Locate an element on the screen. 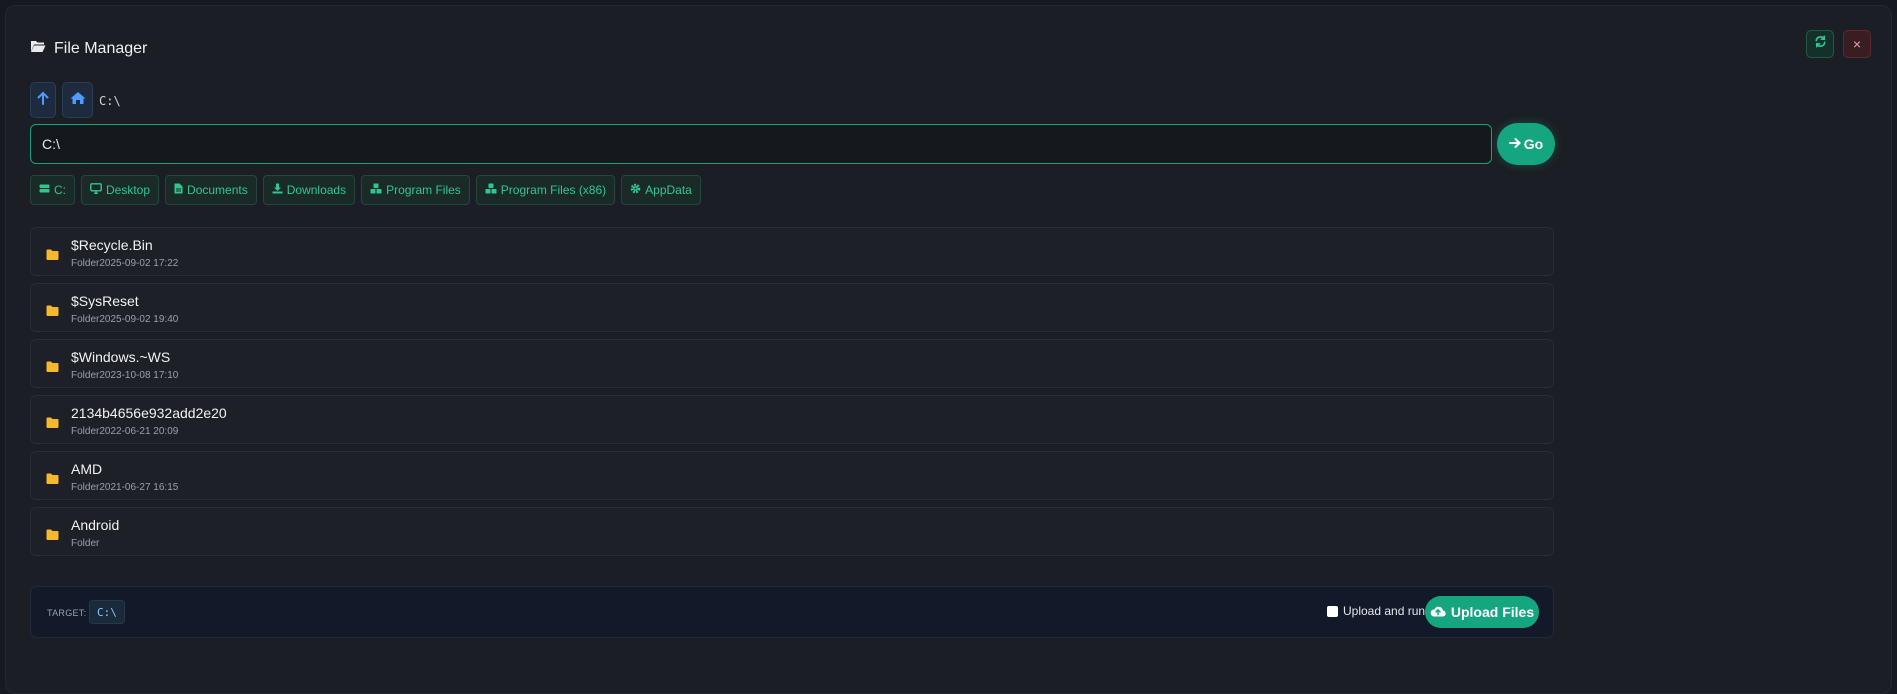 The image size is (1897, 694). file-name: $Windows.~WS is located at coordinates (121, 357).